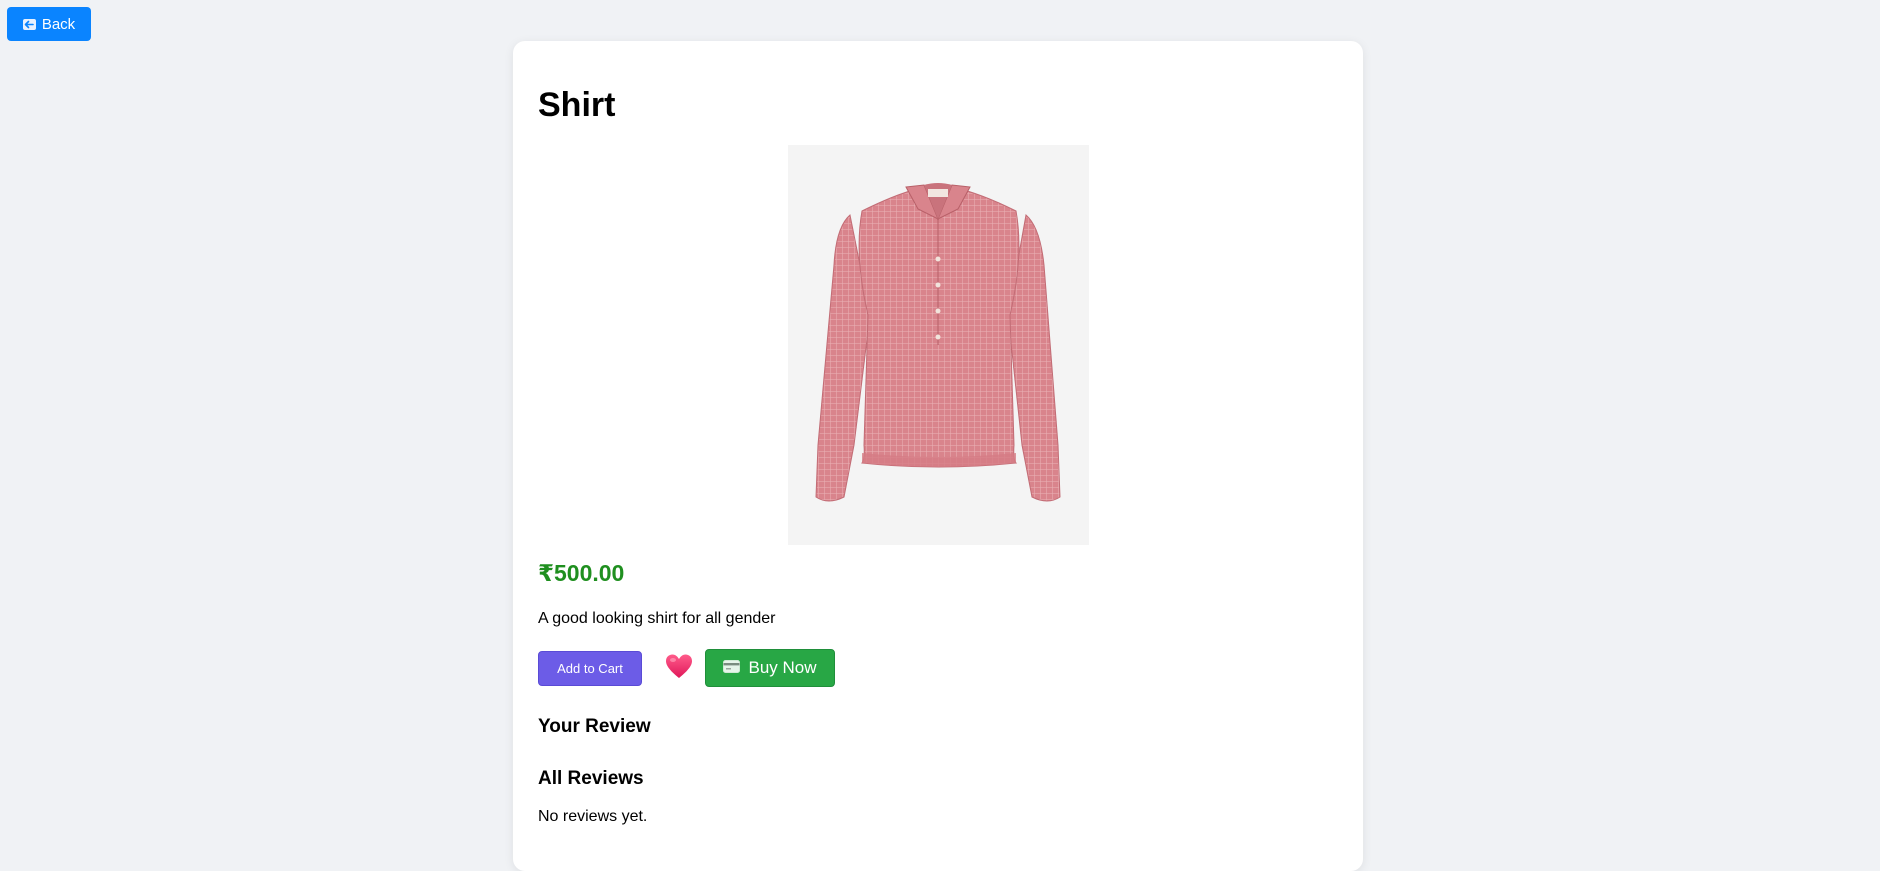 This screenshot has height=871, width=1880. What do you see at coordinates (591, 778) in the screenshot?
I see `all-reviews-heading: All Reviews` at bounding box center [591, 778].